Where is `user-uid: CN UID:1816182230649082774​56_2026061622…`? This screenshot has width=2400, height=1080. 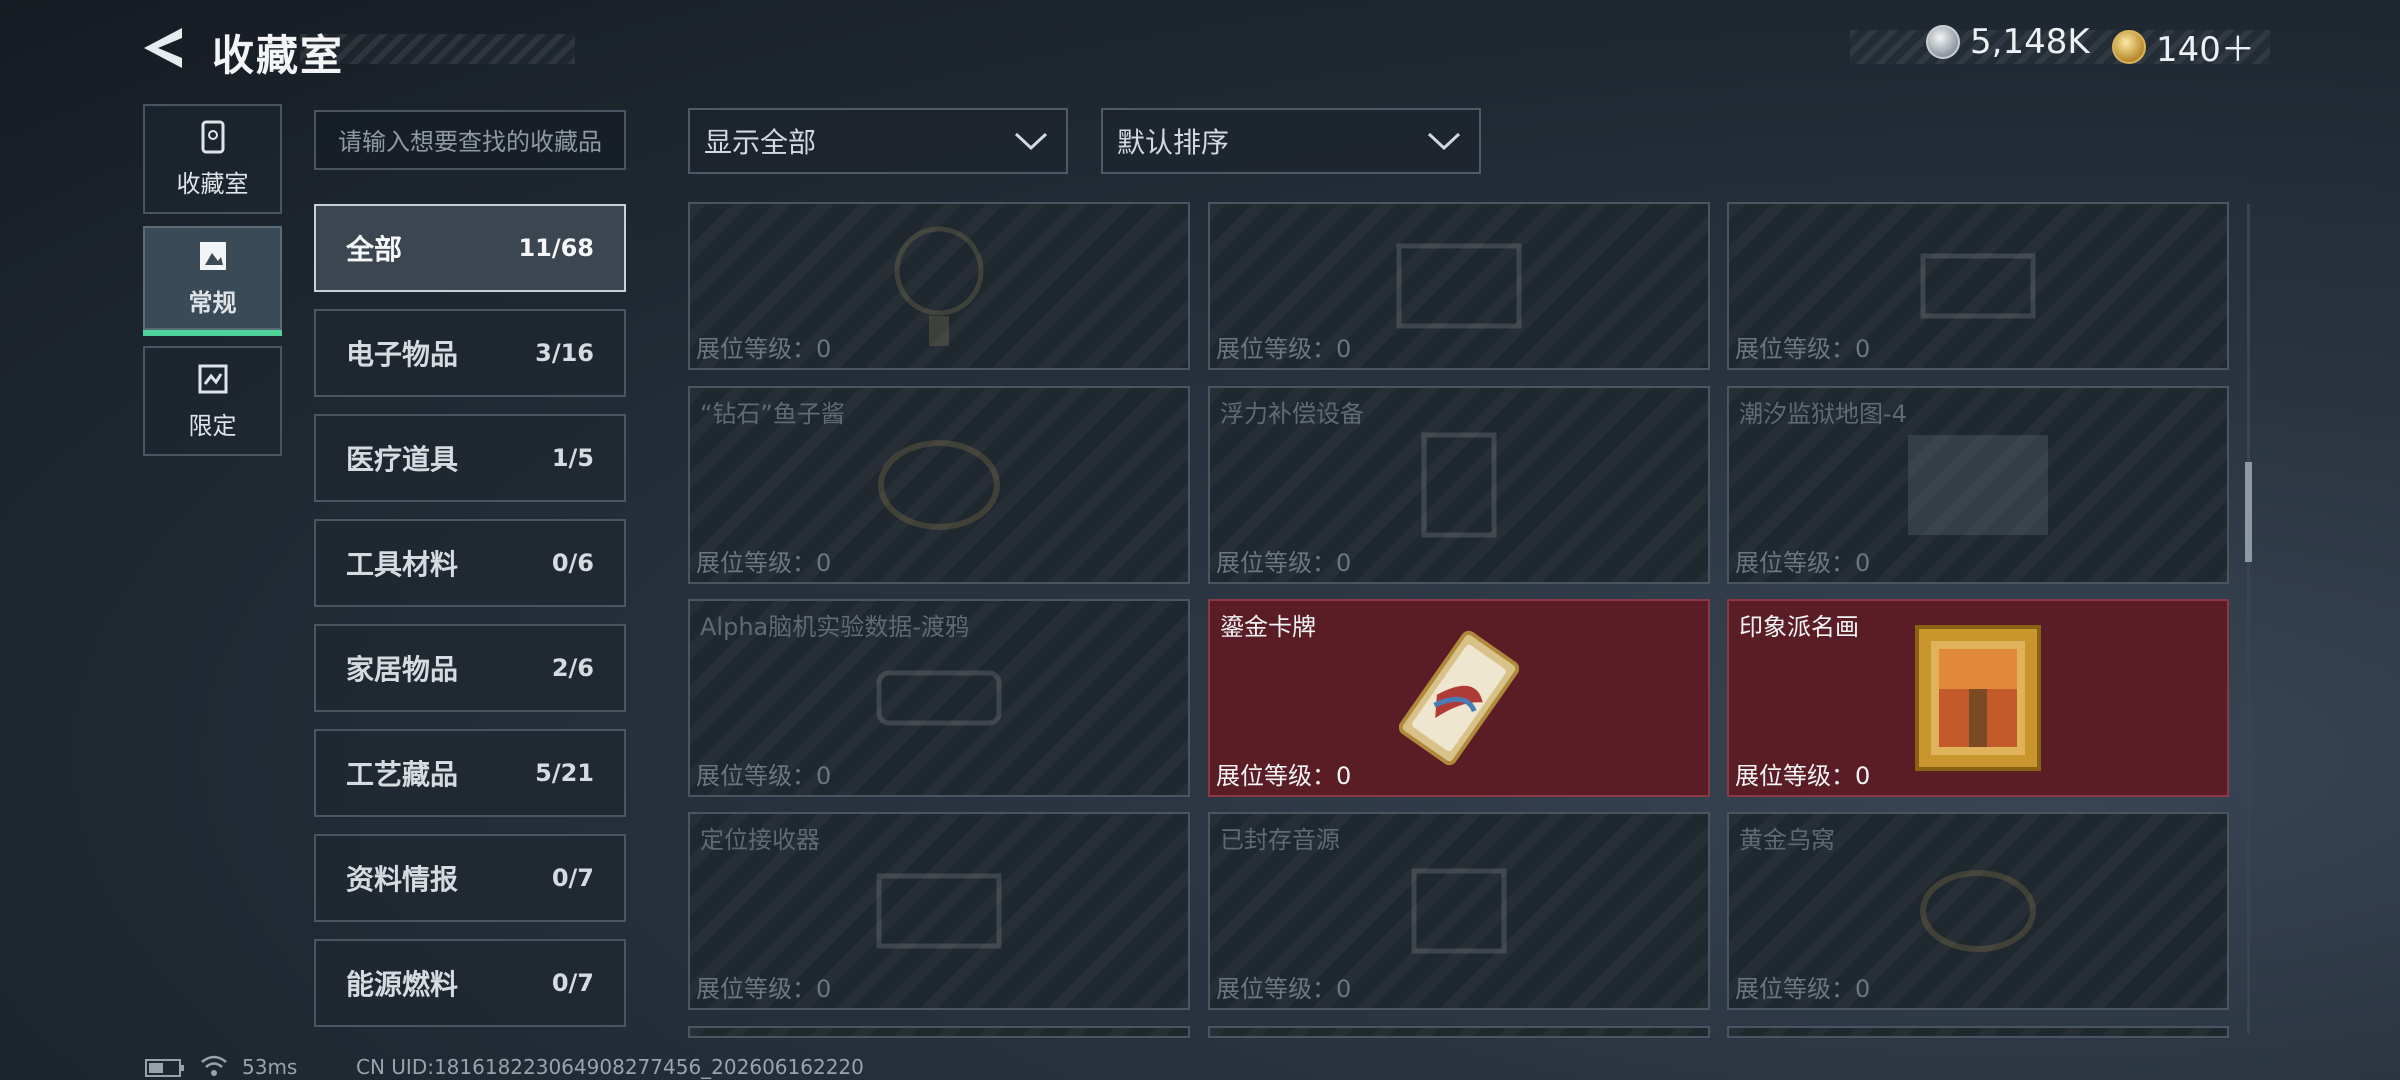
user-uid: CN UID:1816182230649082774​56_2026061622… is located at coordinates (610, 1067).